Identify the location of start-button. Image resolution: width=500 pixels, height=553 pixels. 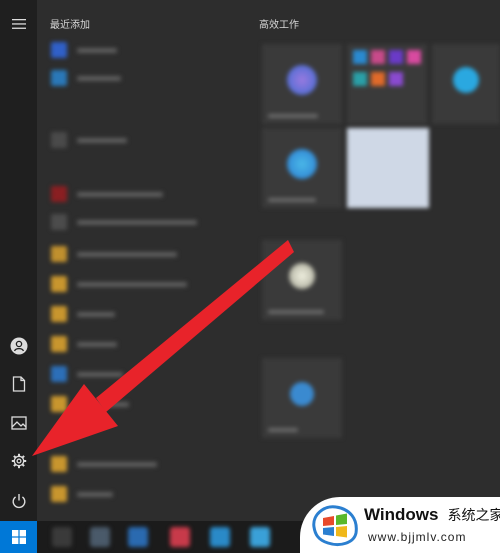
(18, 537).